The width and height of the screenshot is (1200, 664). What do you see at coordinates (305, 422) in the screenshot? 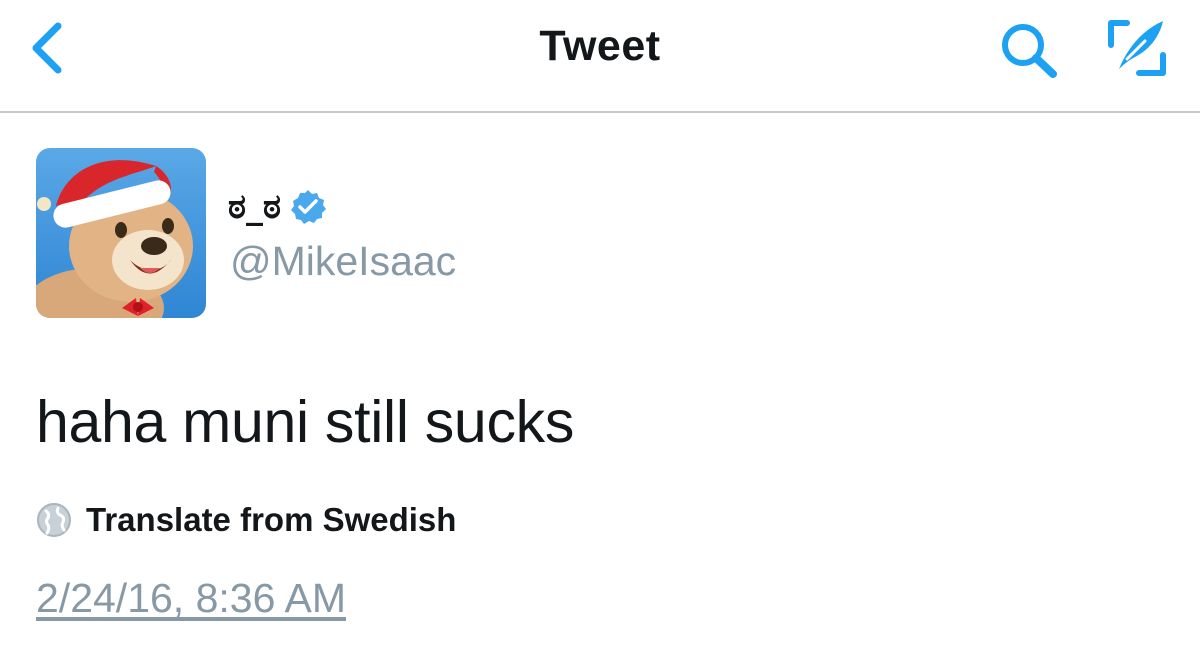
I see `tweet-text: haha muni still sucks` at bounding box center [305, 422].